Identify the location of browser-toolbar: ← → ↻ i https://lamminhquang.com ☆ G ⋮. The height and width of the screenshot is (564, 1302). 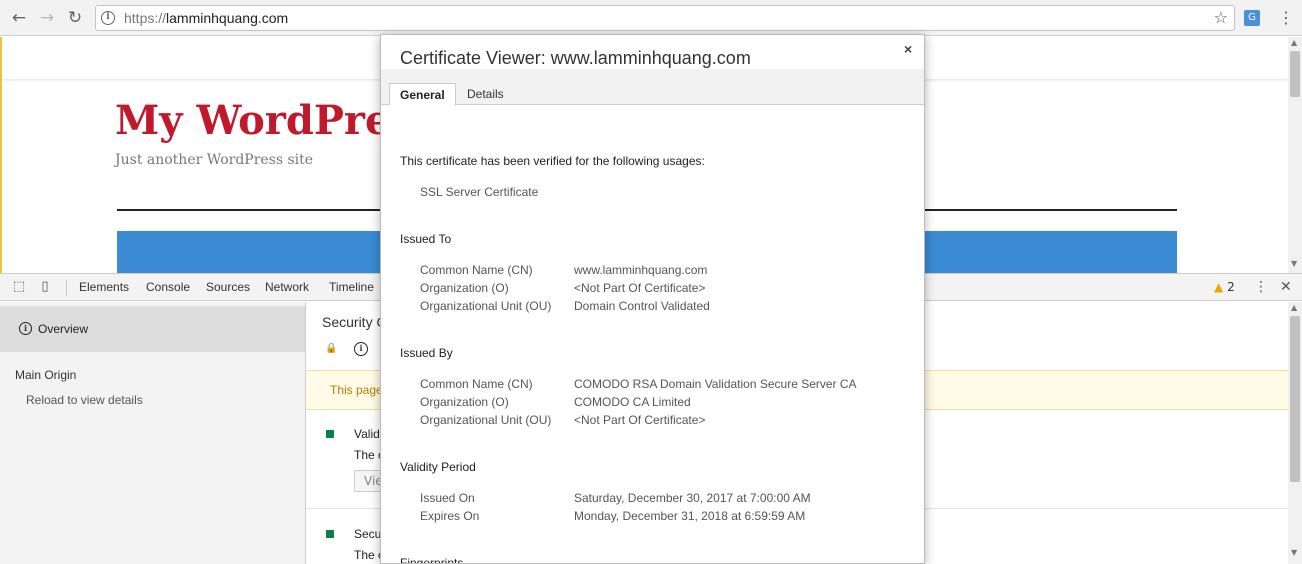
(651, 18).